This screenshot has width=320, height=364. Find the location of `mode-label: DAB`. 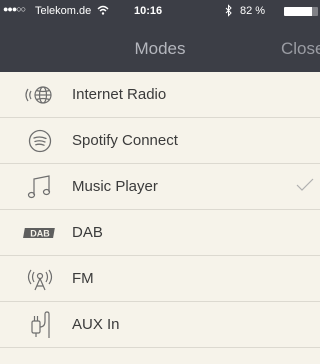

mode-label: DAB is located at coordinates (87, 232).